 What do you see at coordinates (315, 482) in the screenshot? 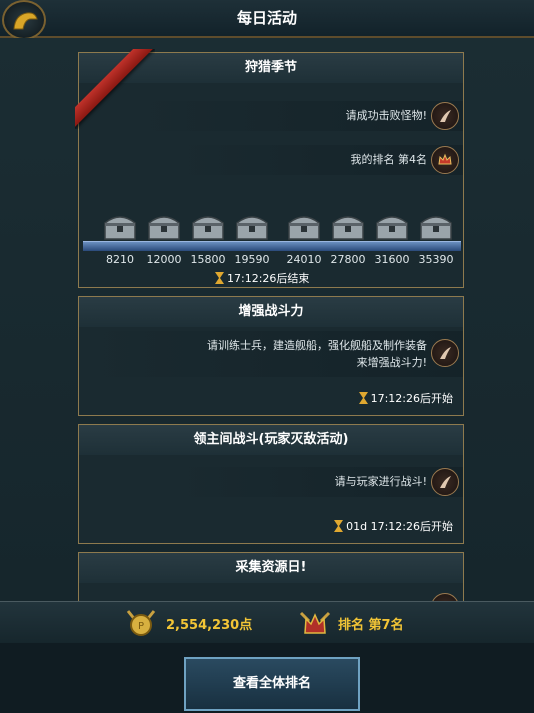
I see `event-task-row: 请与玩家进行战斗!` at bounding box center [315, 482].